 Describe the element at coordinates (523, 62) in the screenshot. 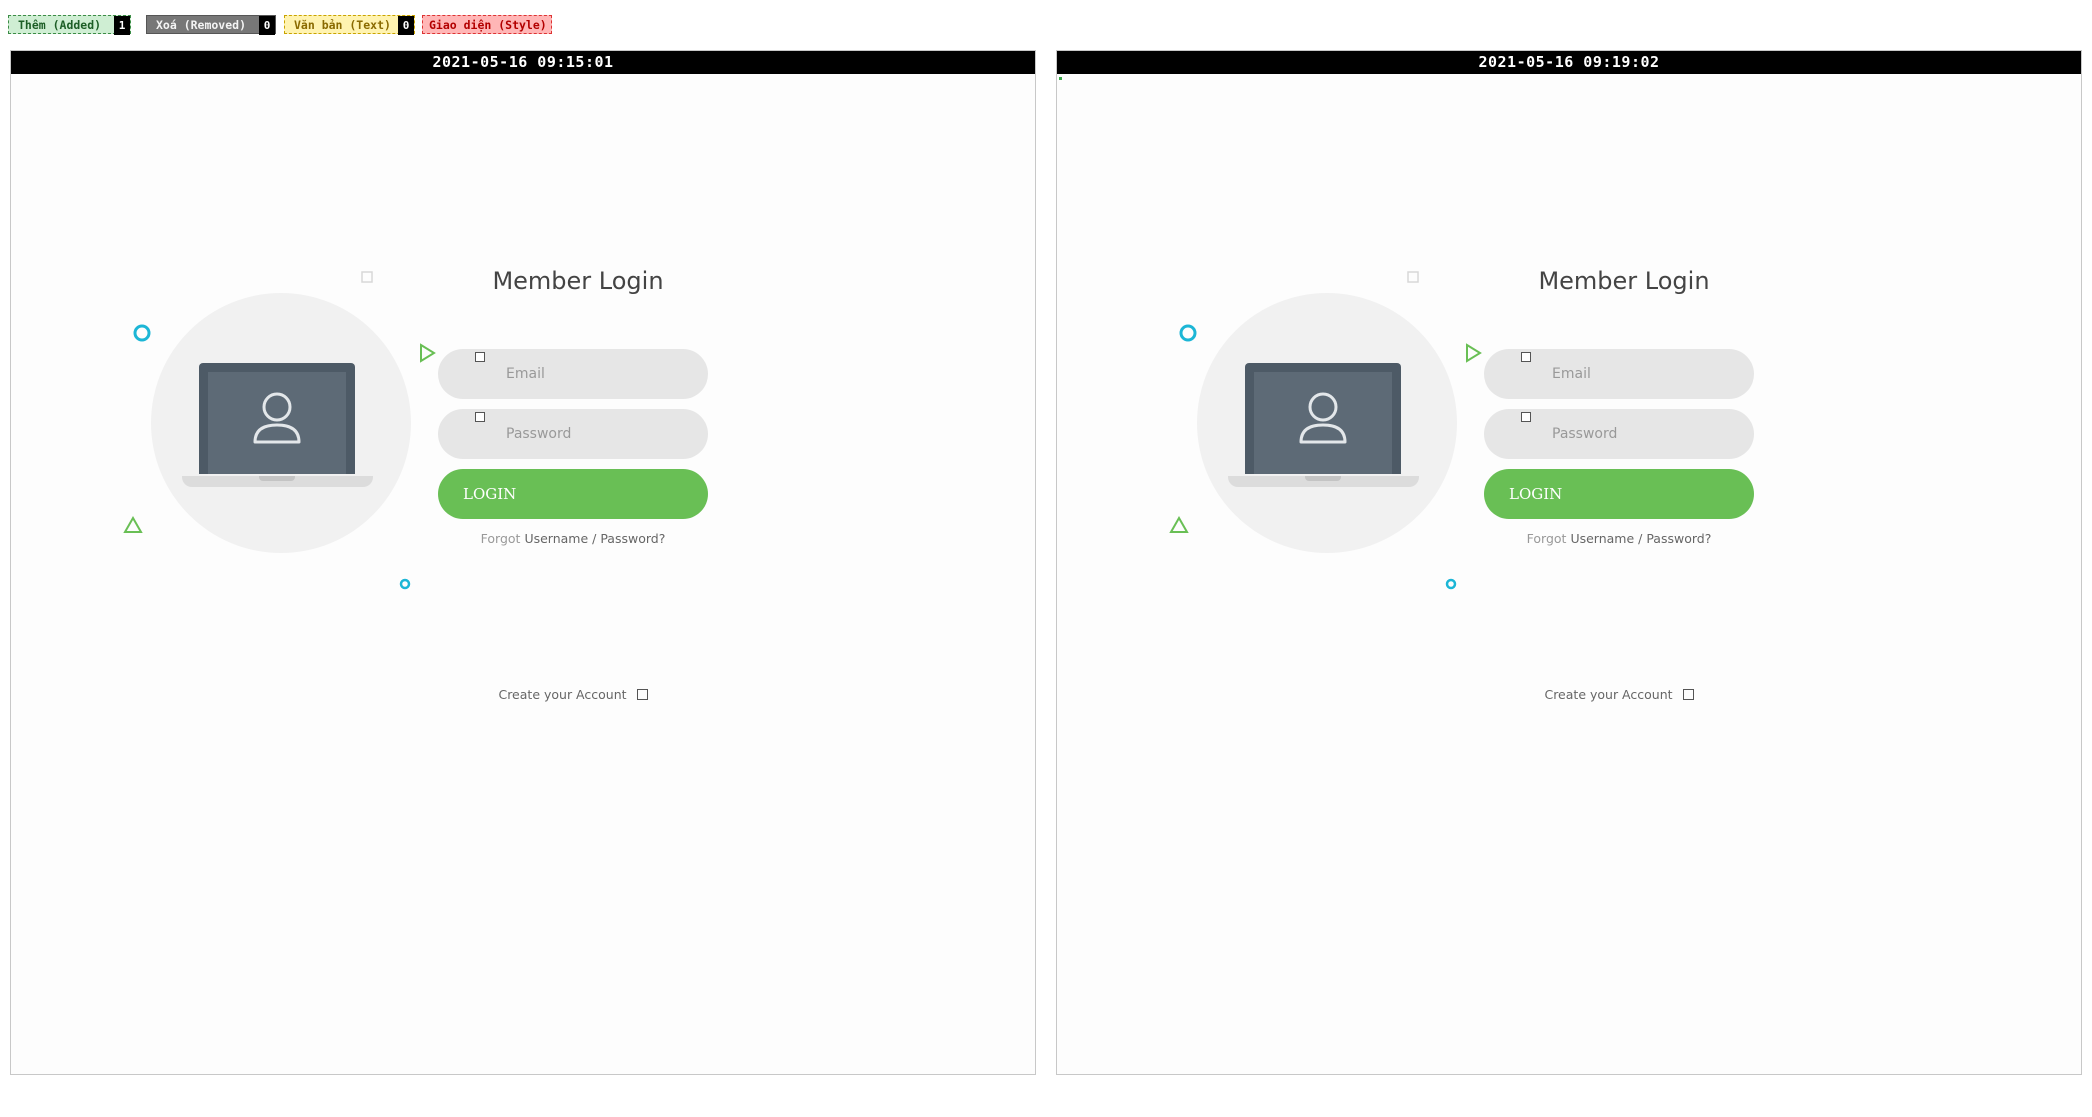

I see `before-timestamp: 2021-05-16 09:15:01` at that location.